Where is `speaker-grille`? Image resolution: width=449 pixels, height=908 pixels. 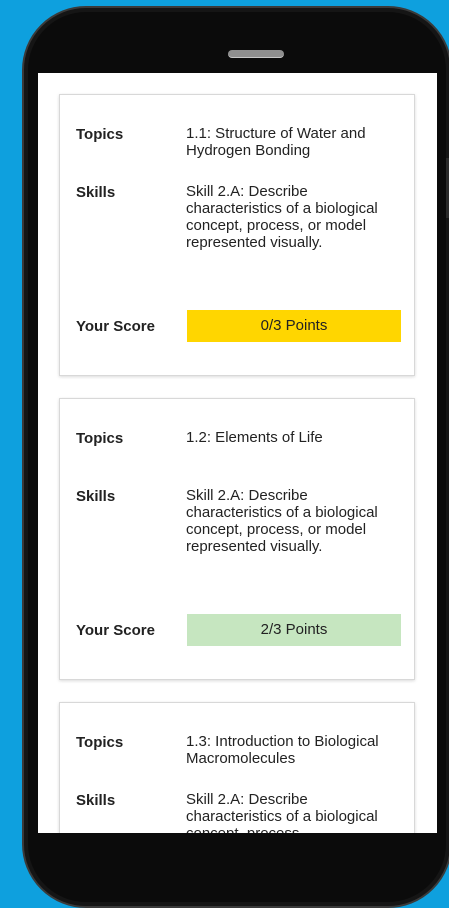 speaker-grille is located at coordinates (256, 54).